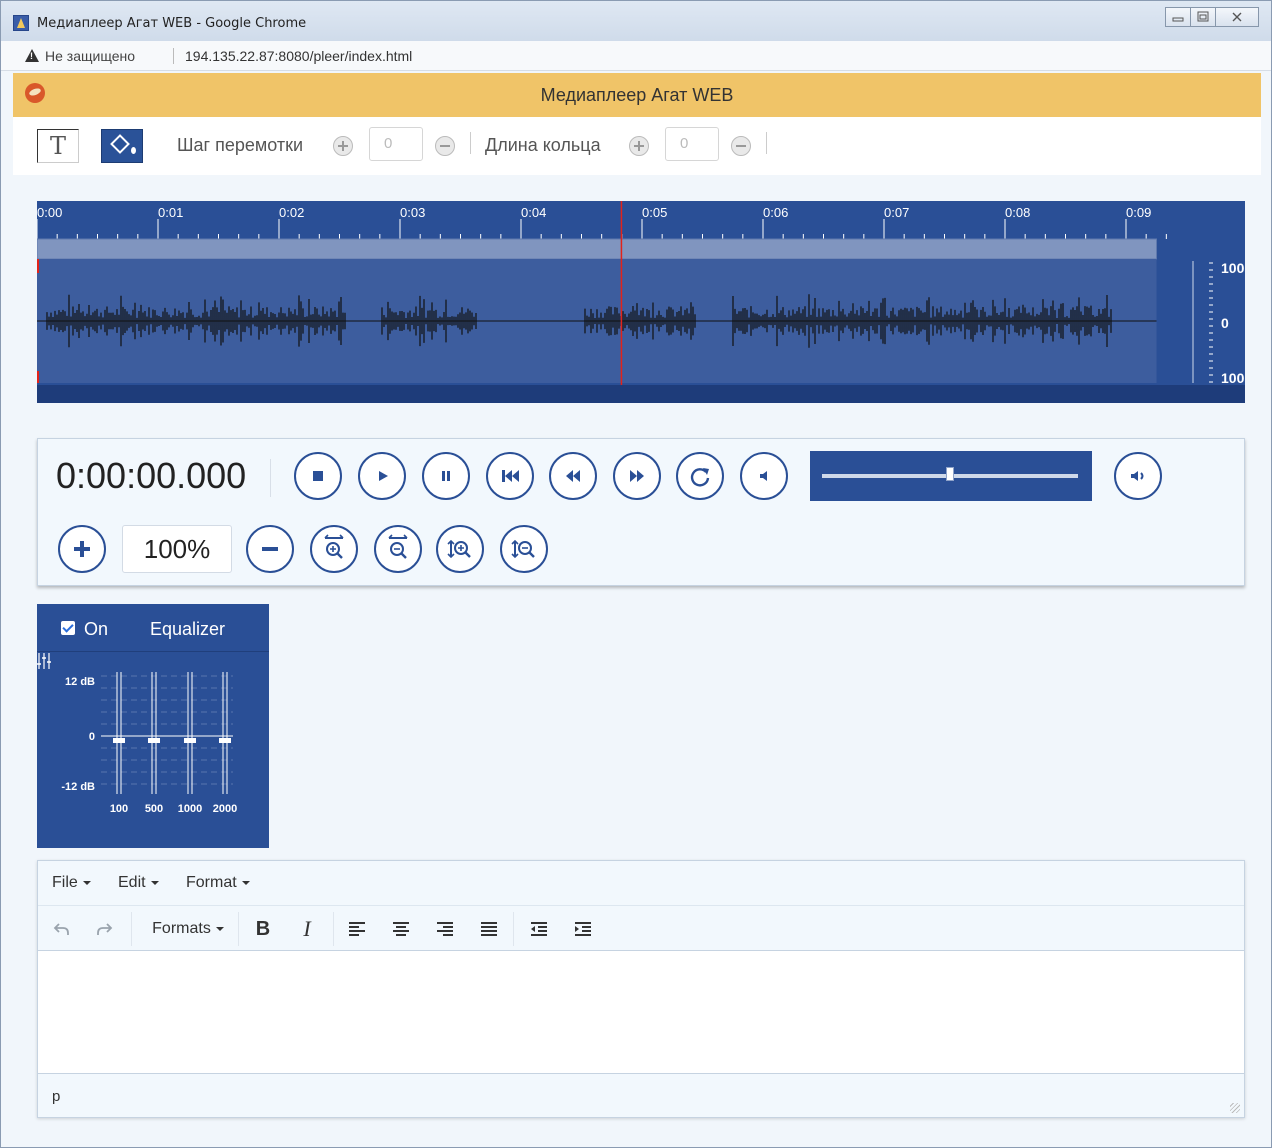  What do you see at coordinates (641, 394) in the screenshot?
I see `waveform-scrollbar` at bounding box center [641, 394].